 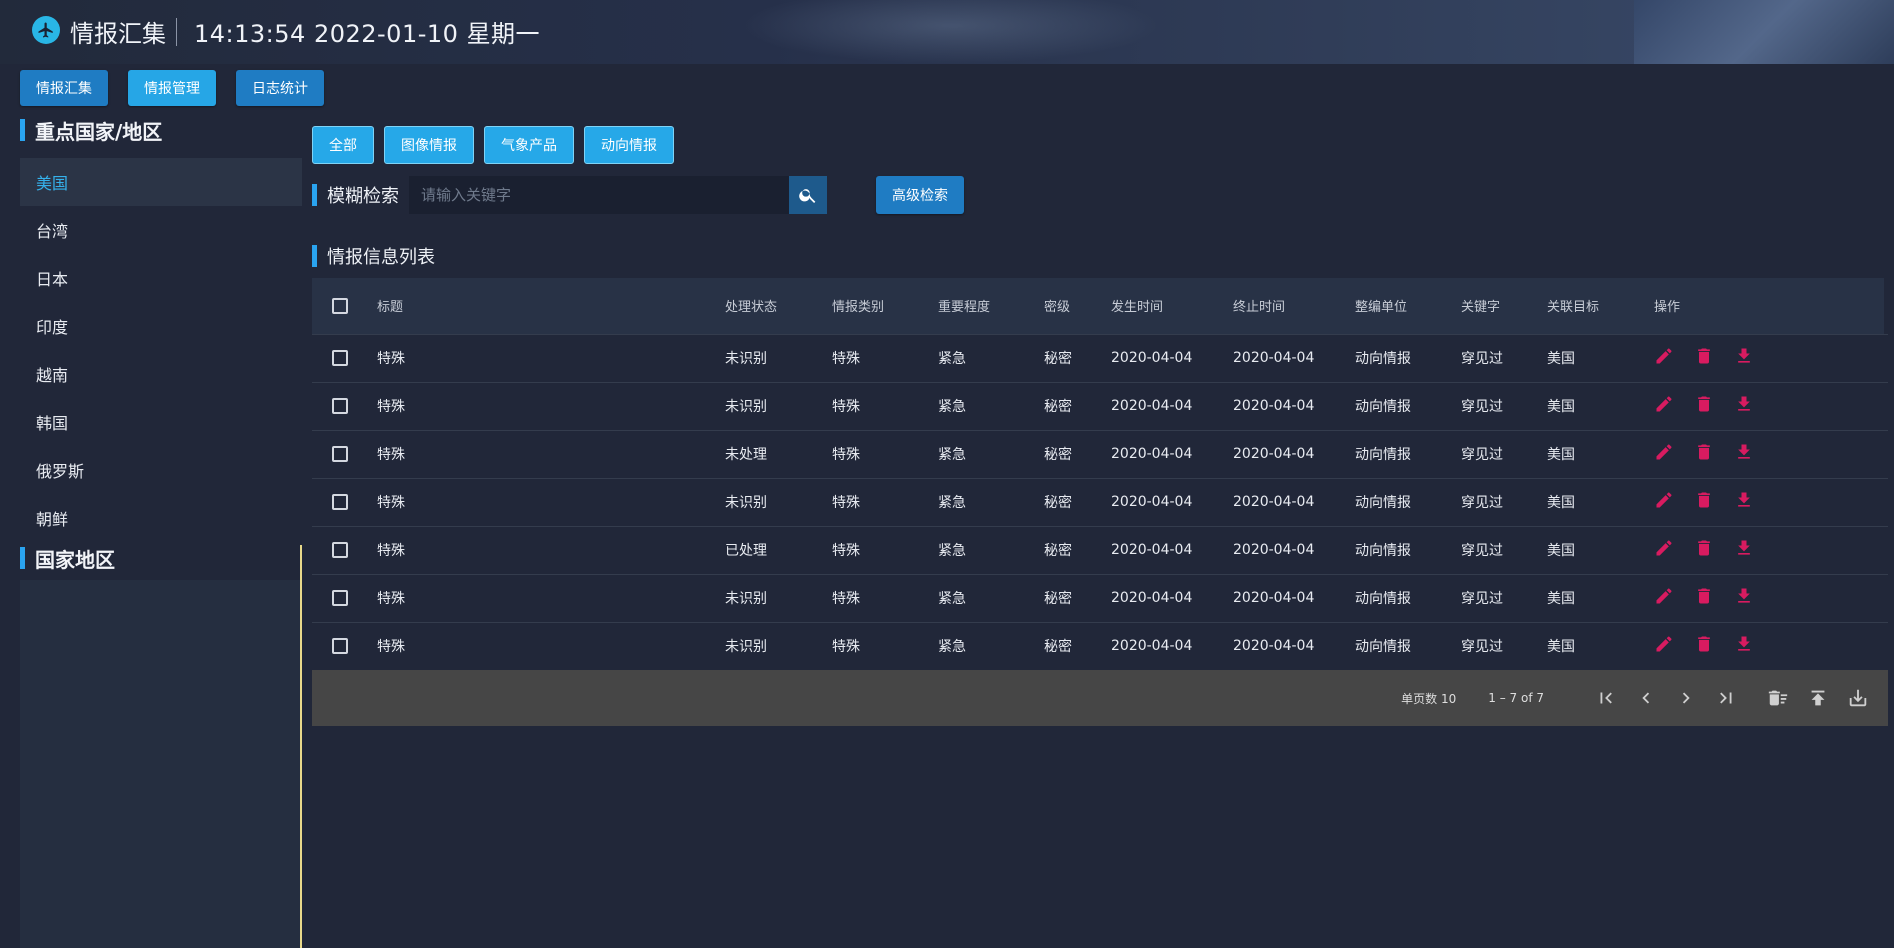 I want to click on column-header: 处理状态, so click(x=777, y=306).